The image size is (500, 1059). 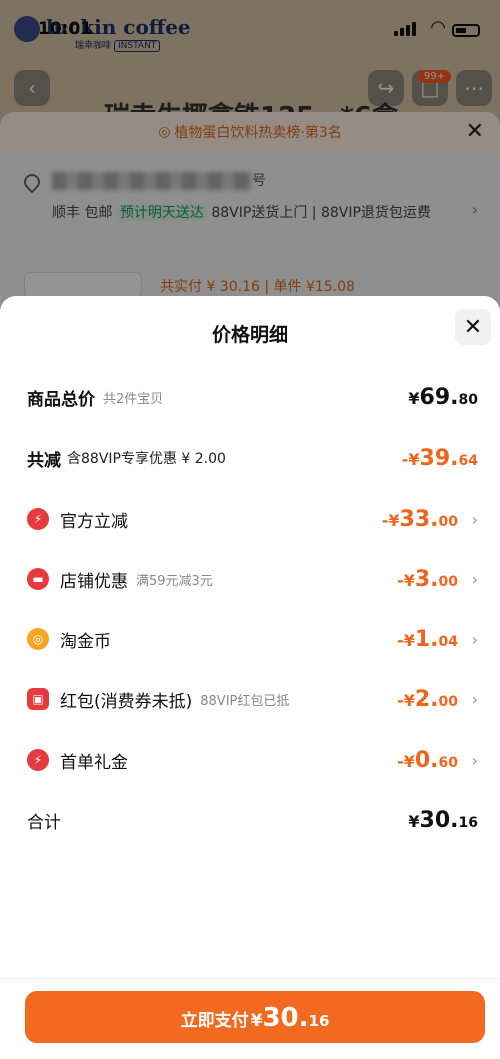 What do you see at coordinates (252, 639) in the screenshot?
I see `price-row-taobao-coin: ◎ 淘金币 -¥ 1. 04 ›` at bounding box center [252, 639].